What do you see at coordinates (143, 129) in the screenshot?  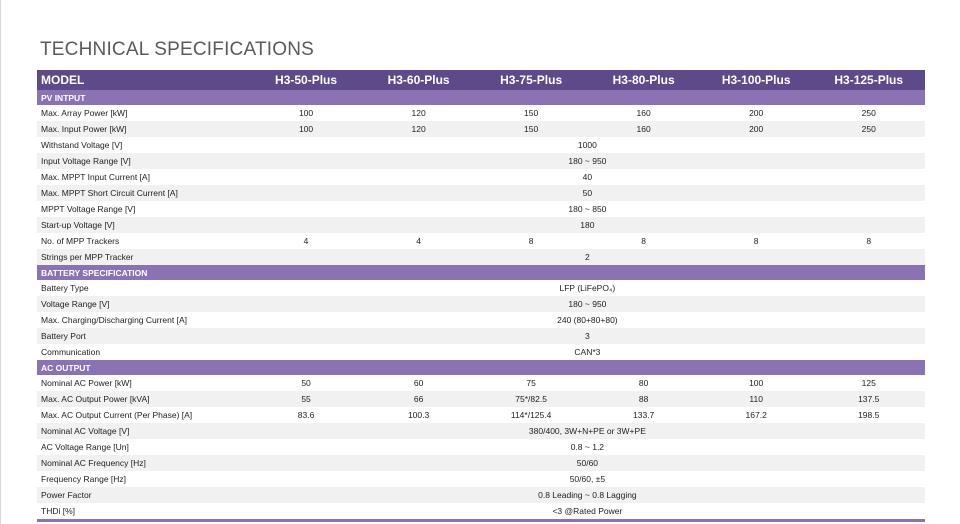 I see `spec-label: Max. Input Power [kW]` at bounding box center [143, 129].